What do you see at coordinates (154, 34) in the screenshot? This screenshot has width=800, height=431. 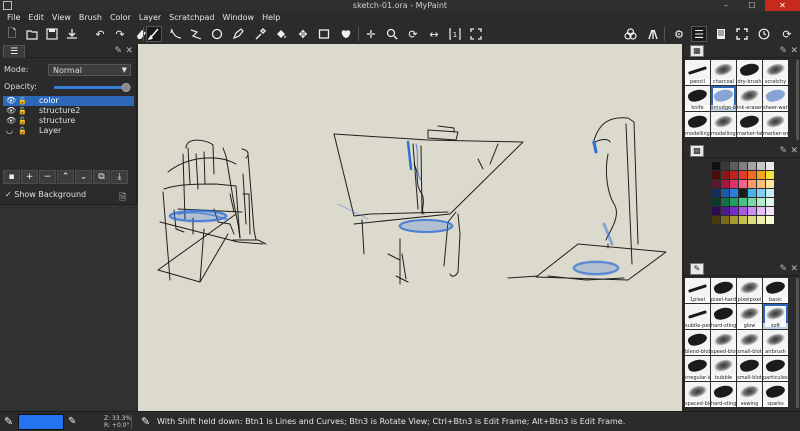 I see `freehand-brush-icon` at bounding box center [154, 34].